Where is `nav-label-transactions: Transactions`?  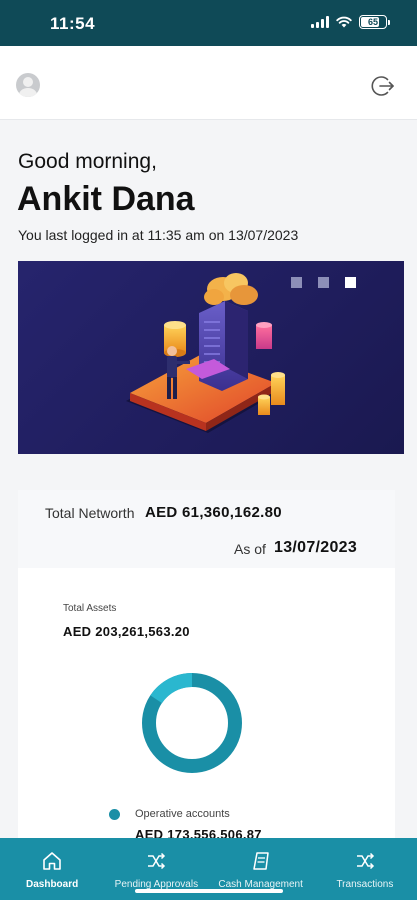 nav-label-transactions: Transactions is located at coordinates (365, 884).